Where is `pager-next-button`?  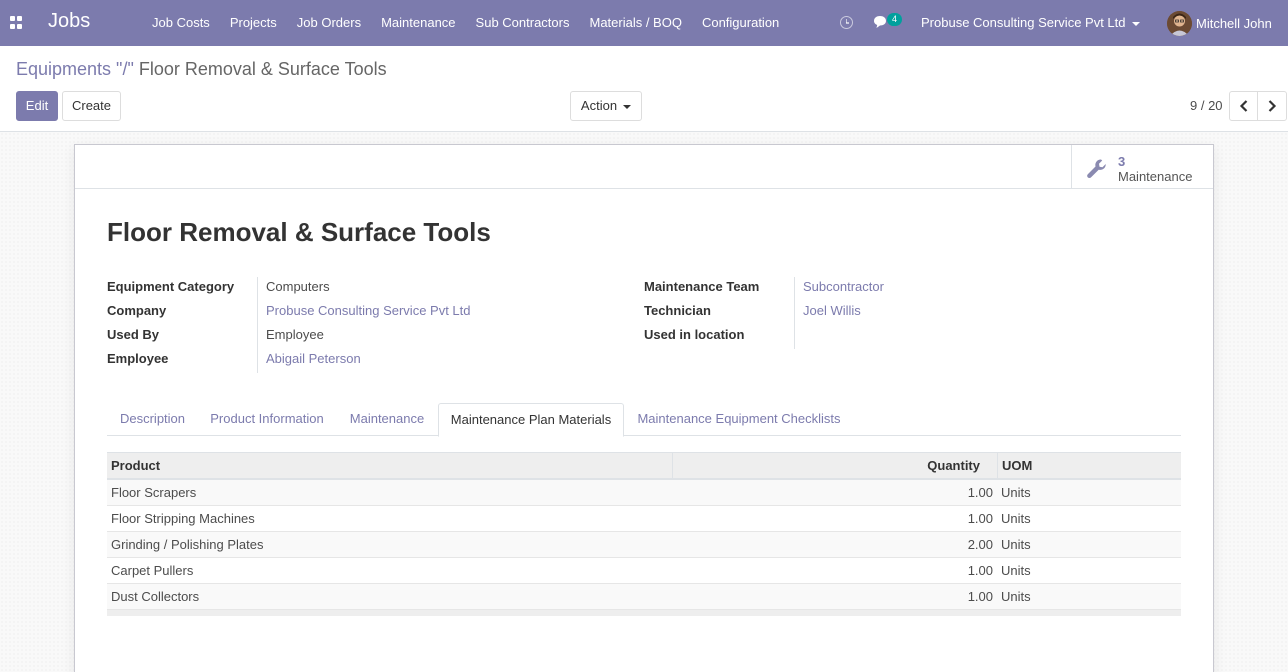 pager-next-button is located at coordinates (1272, 106).